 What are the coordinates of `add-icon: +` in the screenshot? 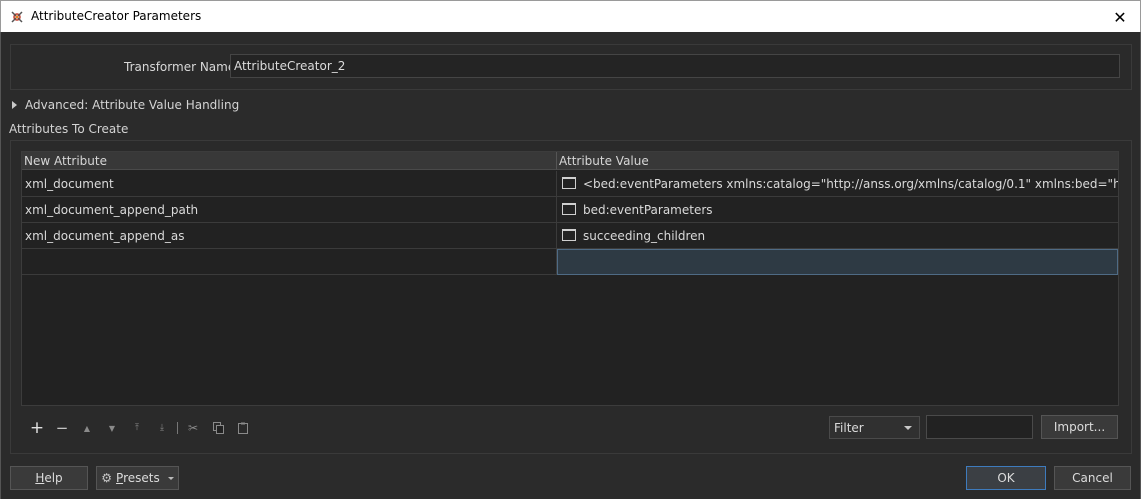 It's located at (37, 428).